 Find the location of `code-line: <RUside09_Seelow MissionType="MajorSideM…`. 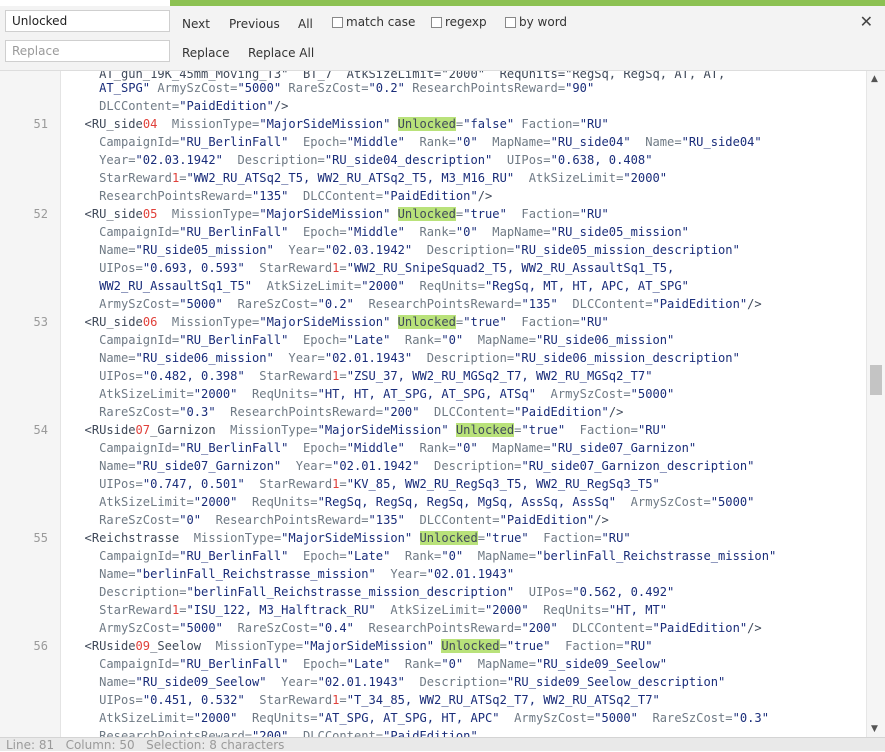

code-line: <RUside09_Seelow MissionType="MajorSideM… is located at coordinates (361, 646).